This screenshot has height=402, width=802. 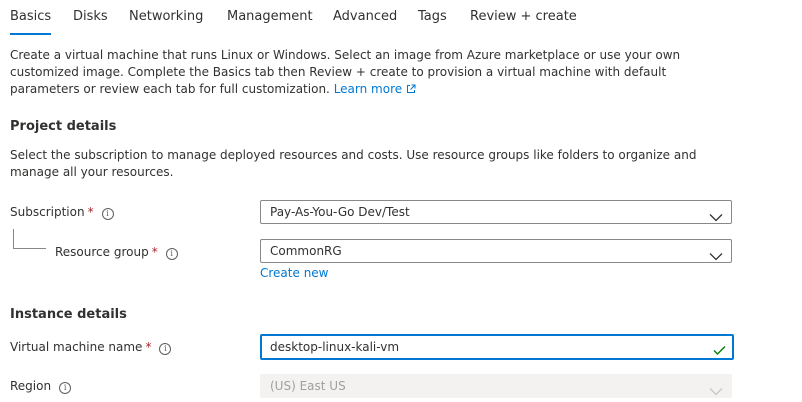 What do you see at coordinates (340, 212) in the screenshot?
I see `subscription-value: Pay-As-You-Go Dev/Test` at bounding box center [340, 212].